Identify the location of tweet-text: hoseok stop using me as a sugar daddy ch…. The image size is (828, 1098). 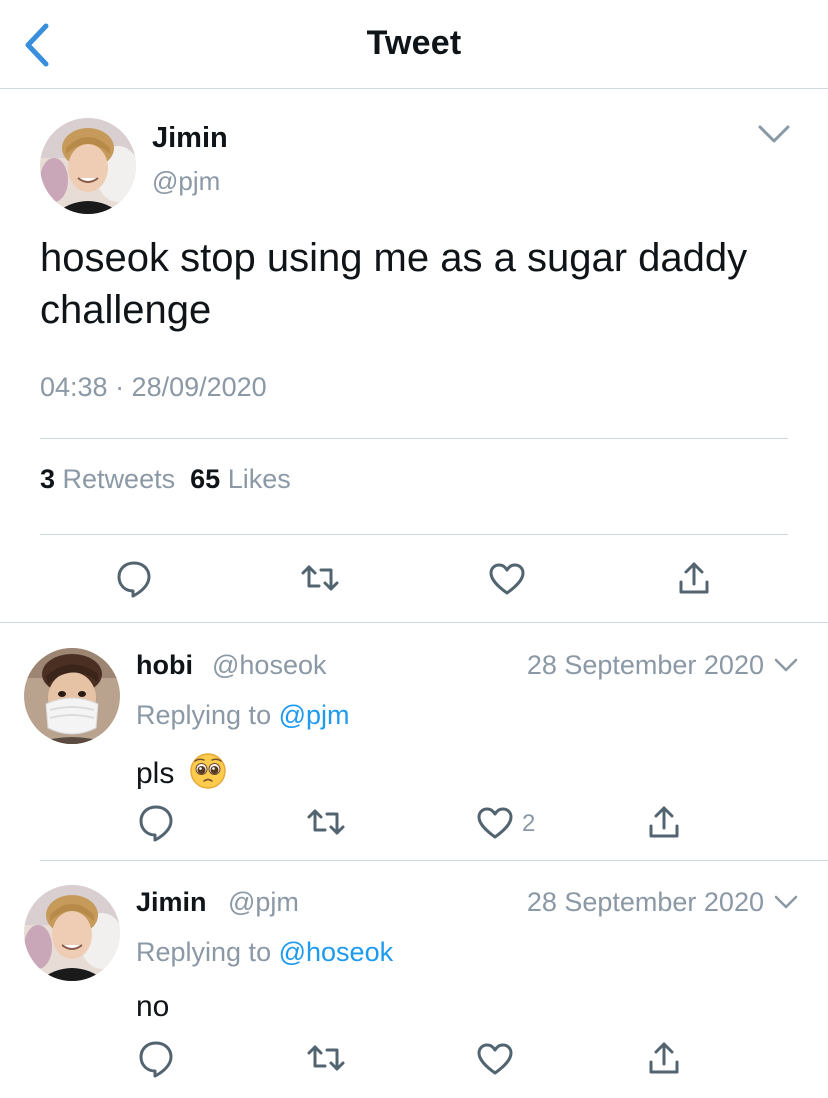
(394, 284).